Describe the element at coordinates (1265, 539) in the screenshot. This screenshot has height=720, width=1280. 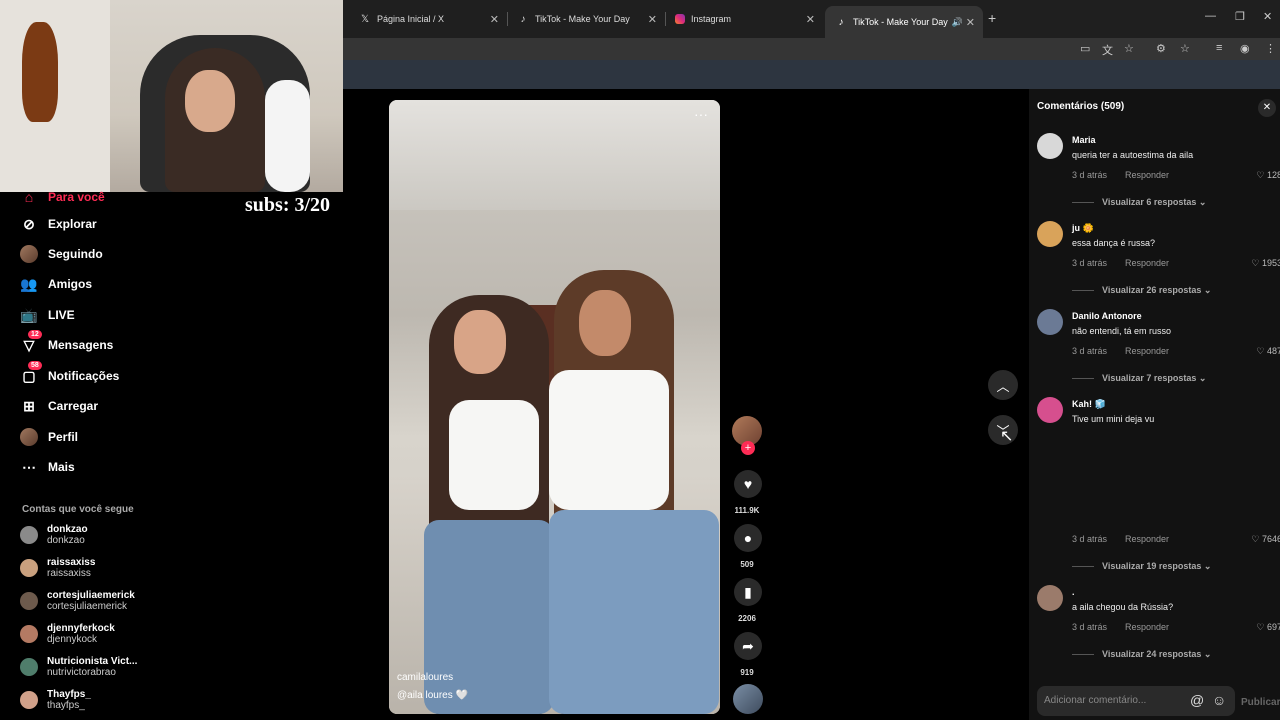
I see `comment-like-button: ♡ 7646` at that location.